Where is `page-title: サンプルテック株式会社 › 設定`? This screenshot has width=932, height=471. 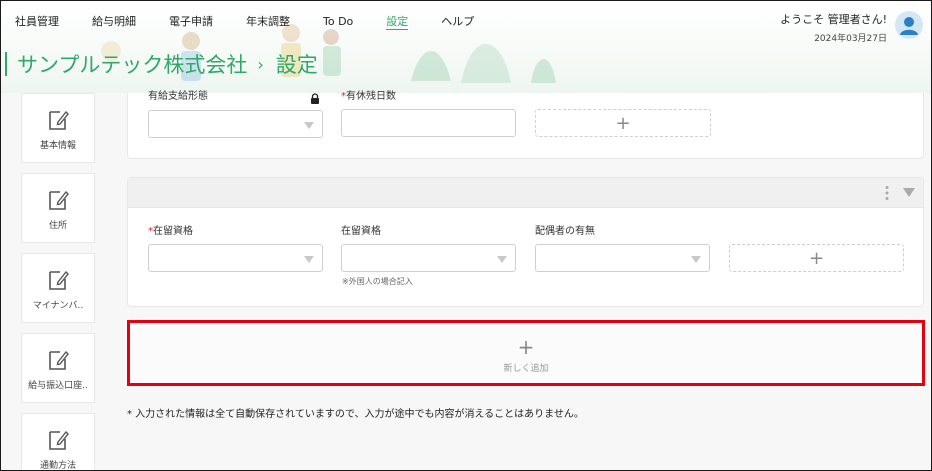 page-title: サンプルテック株式会社 › 設定 is located at coordinates (159, 64).